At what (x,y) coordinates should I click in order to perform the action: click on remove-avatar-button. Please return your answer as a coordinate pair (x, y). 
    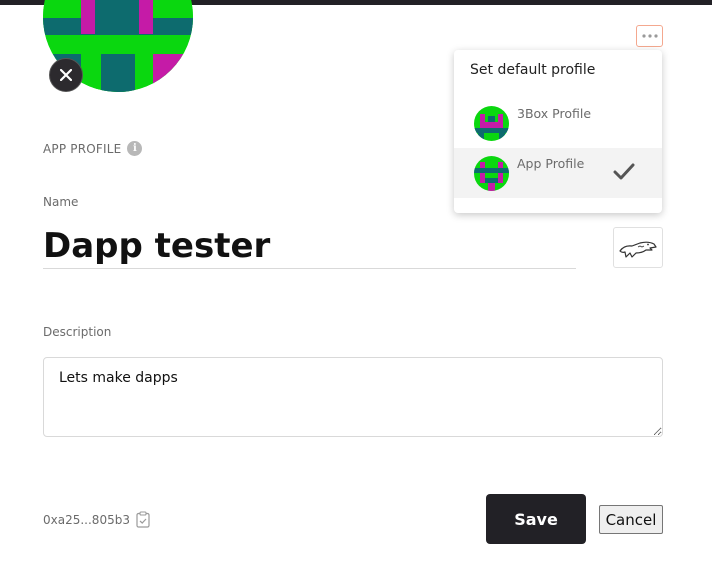
    Looking at the image, I should click on (66, 75).